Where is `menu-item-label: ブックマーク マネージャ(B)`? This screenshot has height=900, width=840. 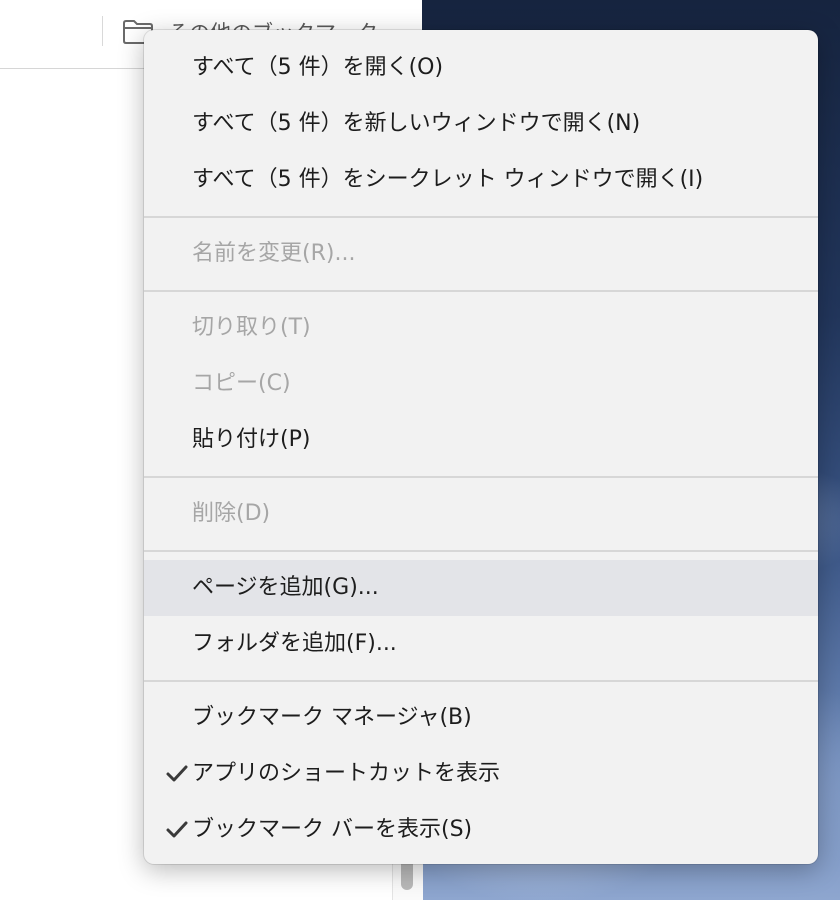
menu-item-label: ブックマーク マネージャ(B) is located at coordinates (332, 717).